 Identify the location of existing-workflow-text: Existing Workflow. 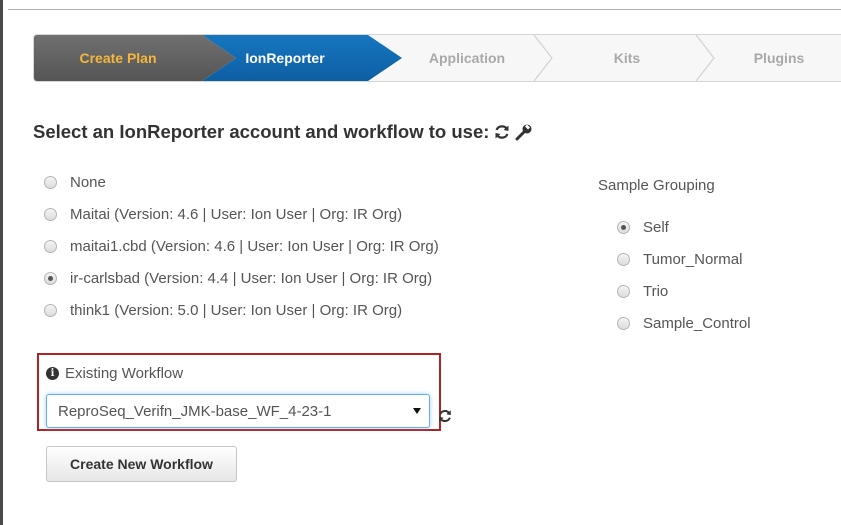
(124, 373).